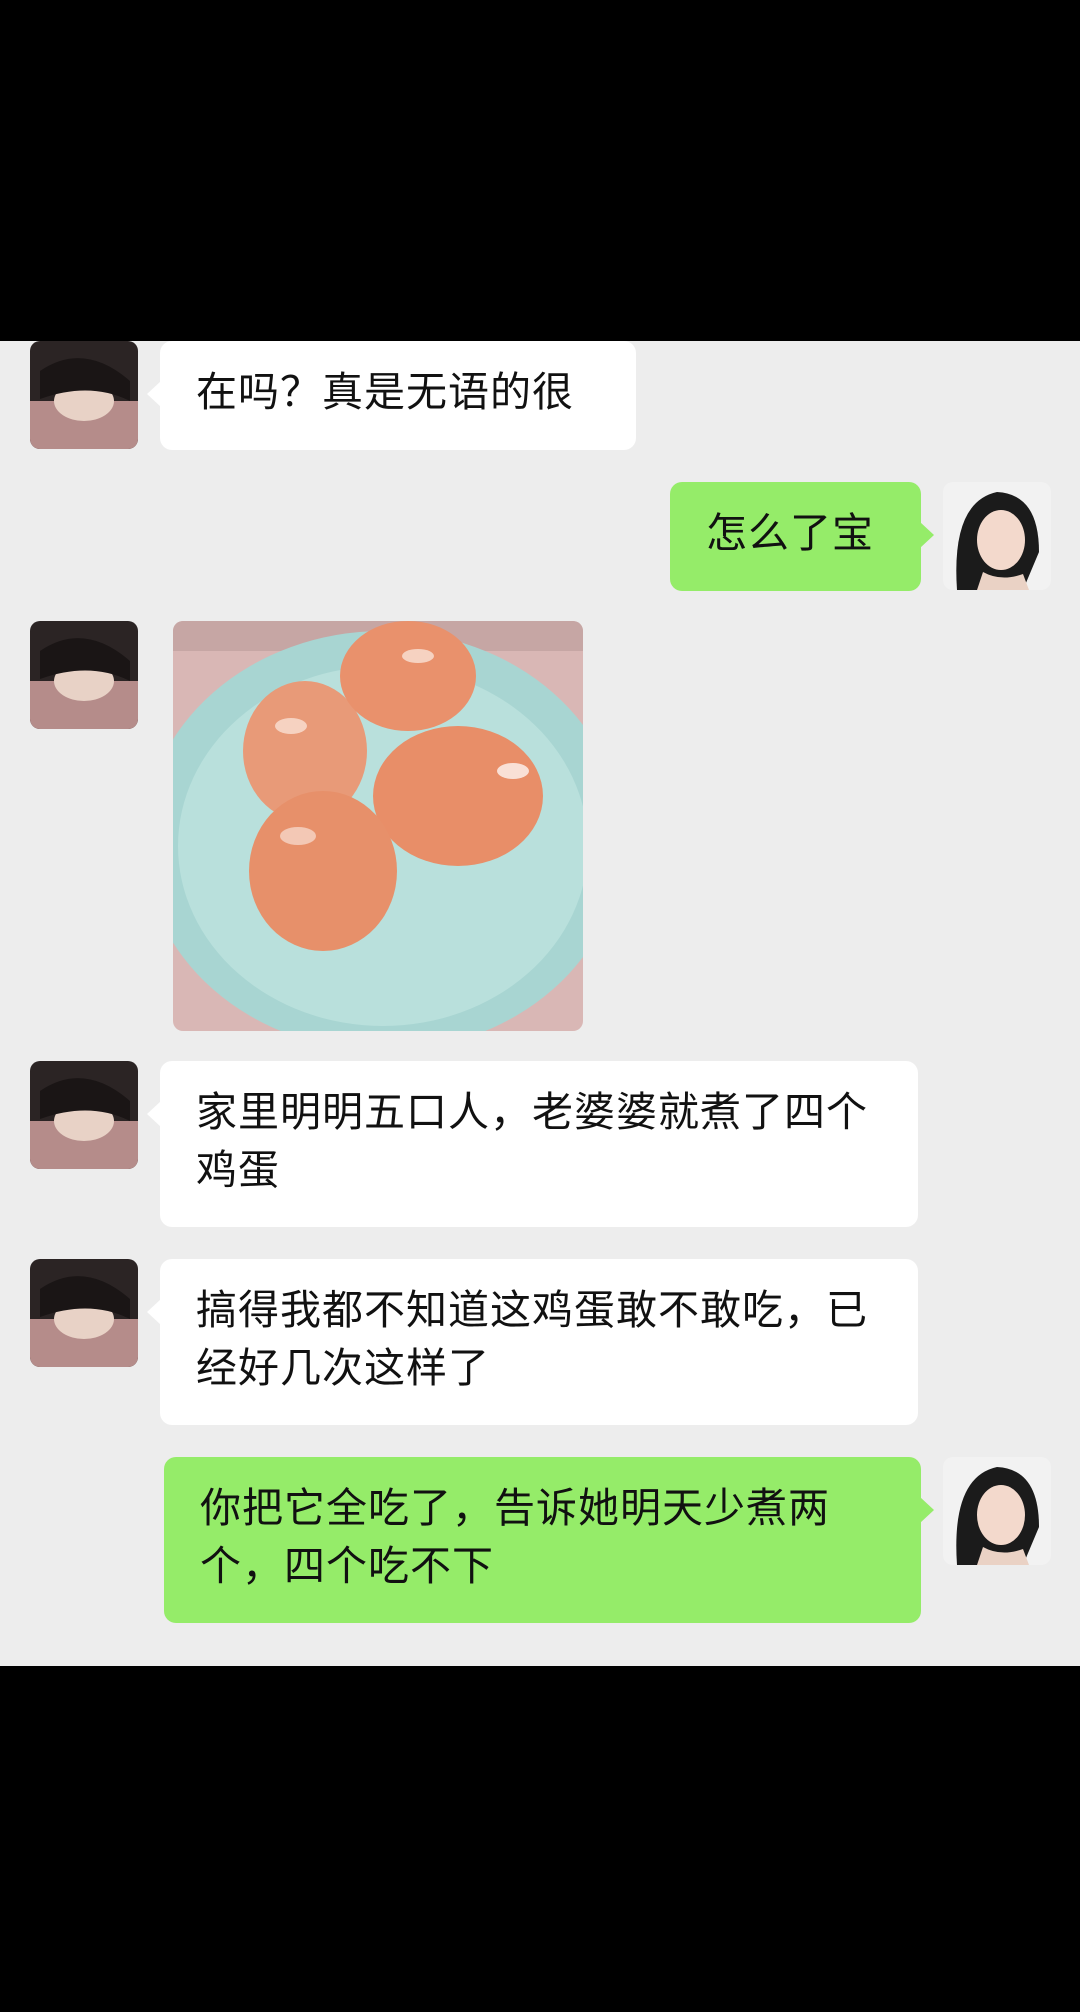 The width and height of the screenshot is (1080, 2012). I want to click on message-bubble-outgoing: 你把它全吃了，告诉她明天少煮两个，四个吃不下, so click(549, 1540).